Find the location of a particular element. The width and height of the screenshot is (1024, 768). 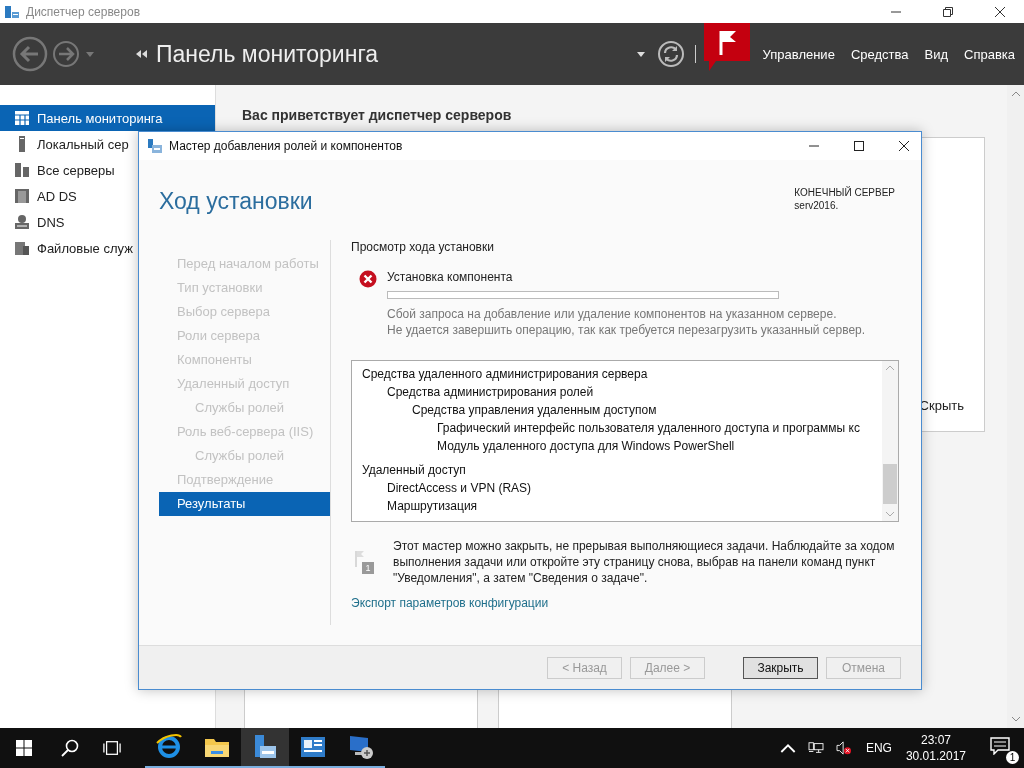

forward-icon is located at coordinates (66, 54).